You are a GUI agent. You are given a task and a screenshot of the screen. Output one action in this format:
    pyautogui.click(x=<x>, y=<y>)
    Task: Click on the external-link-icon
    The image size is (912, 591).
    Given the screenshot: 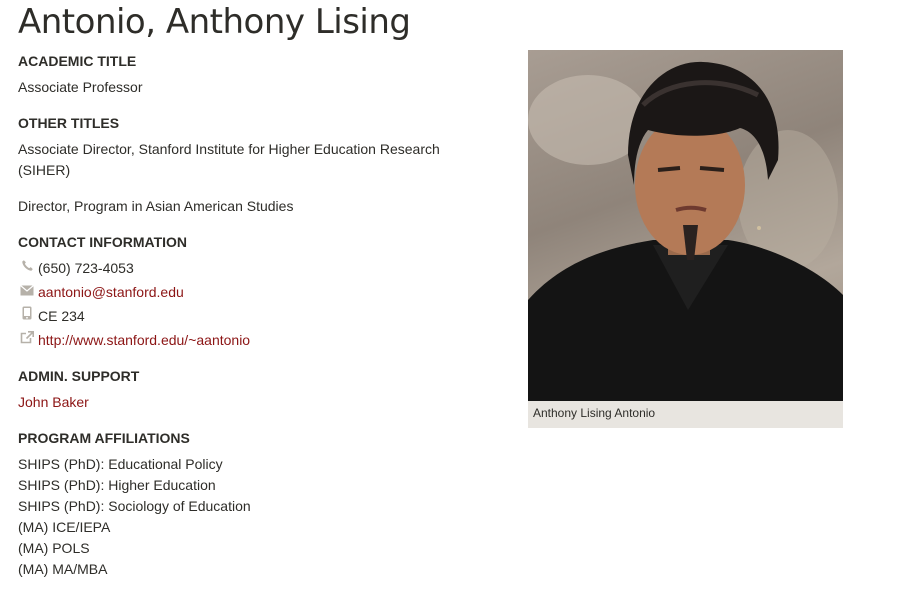 What is the action you would take?
    pyautogui.click(x=27, y=337)
    